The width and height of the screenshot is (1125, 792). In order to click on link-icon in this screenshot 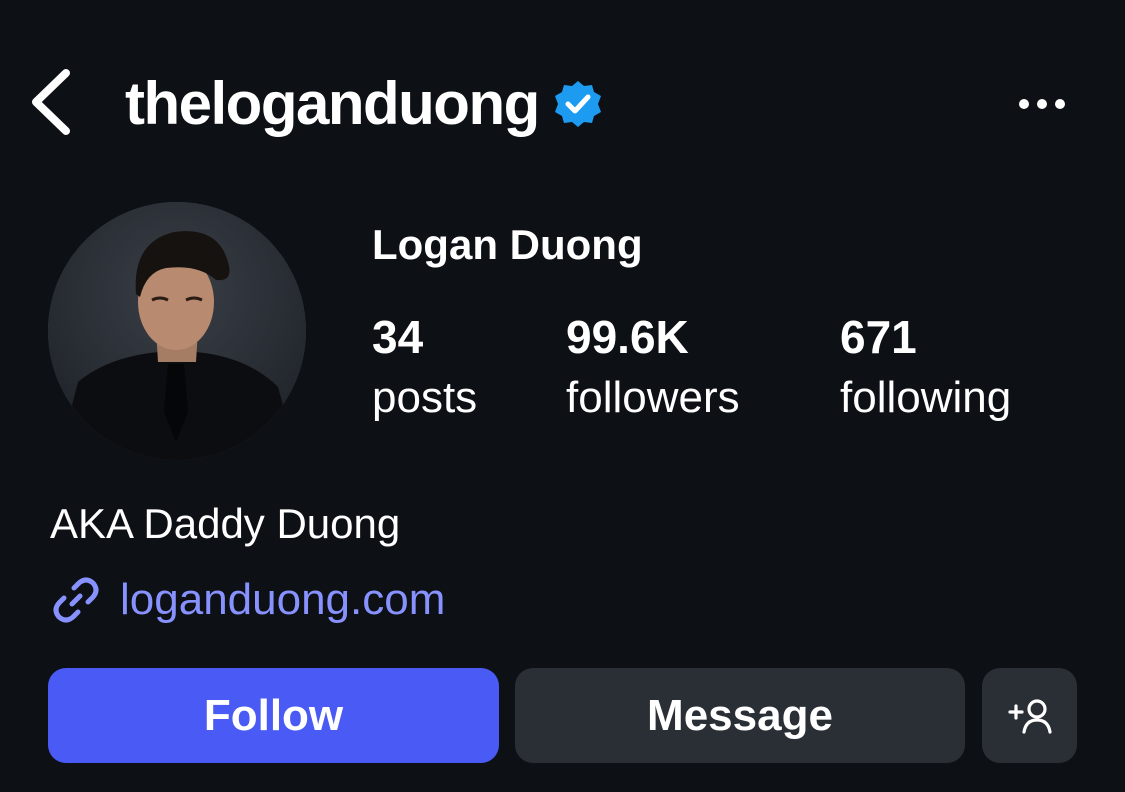, I will do `click(76, 600)`.